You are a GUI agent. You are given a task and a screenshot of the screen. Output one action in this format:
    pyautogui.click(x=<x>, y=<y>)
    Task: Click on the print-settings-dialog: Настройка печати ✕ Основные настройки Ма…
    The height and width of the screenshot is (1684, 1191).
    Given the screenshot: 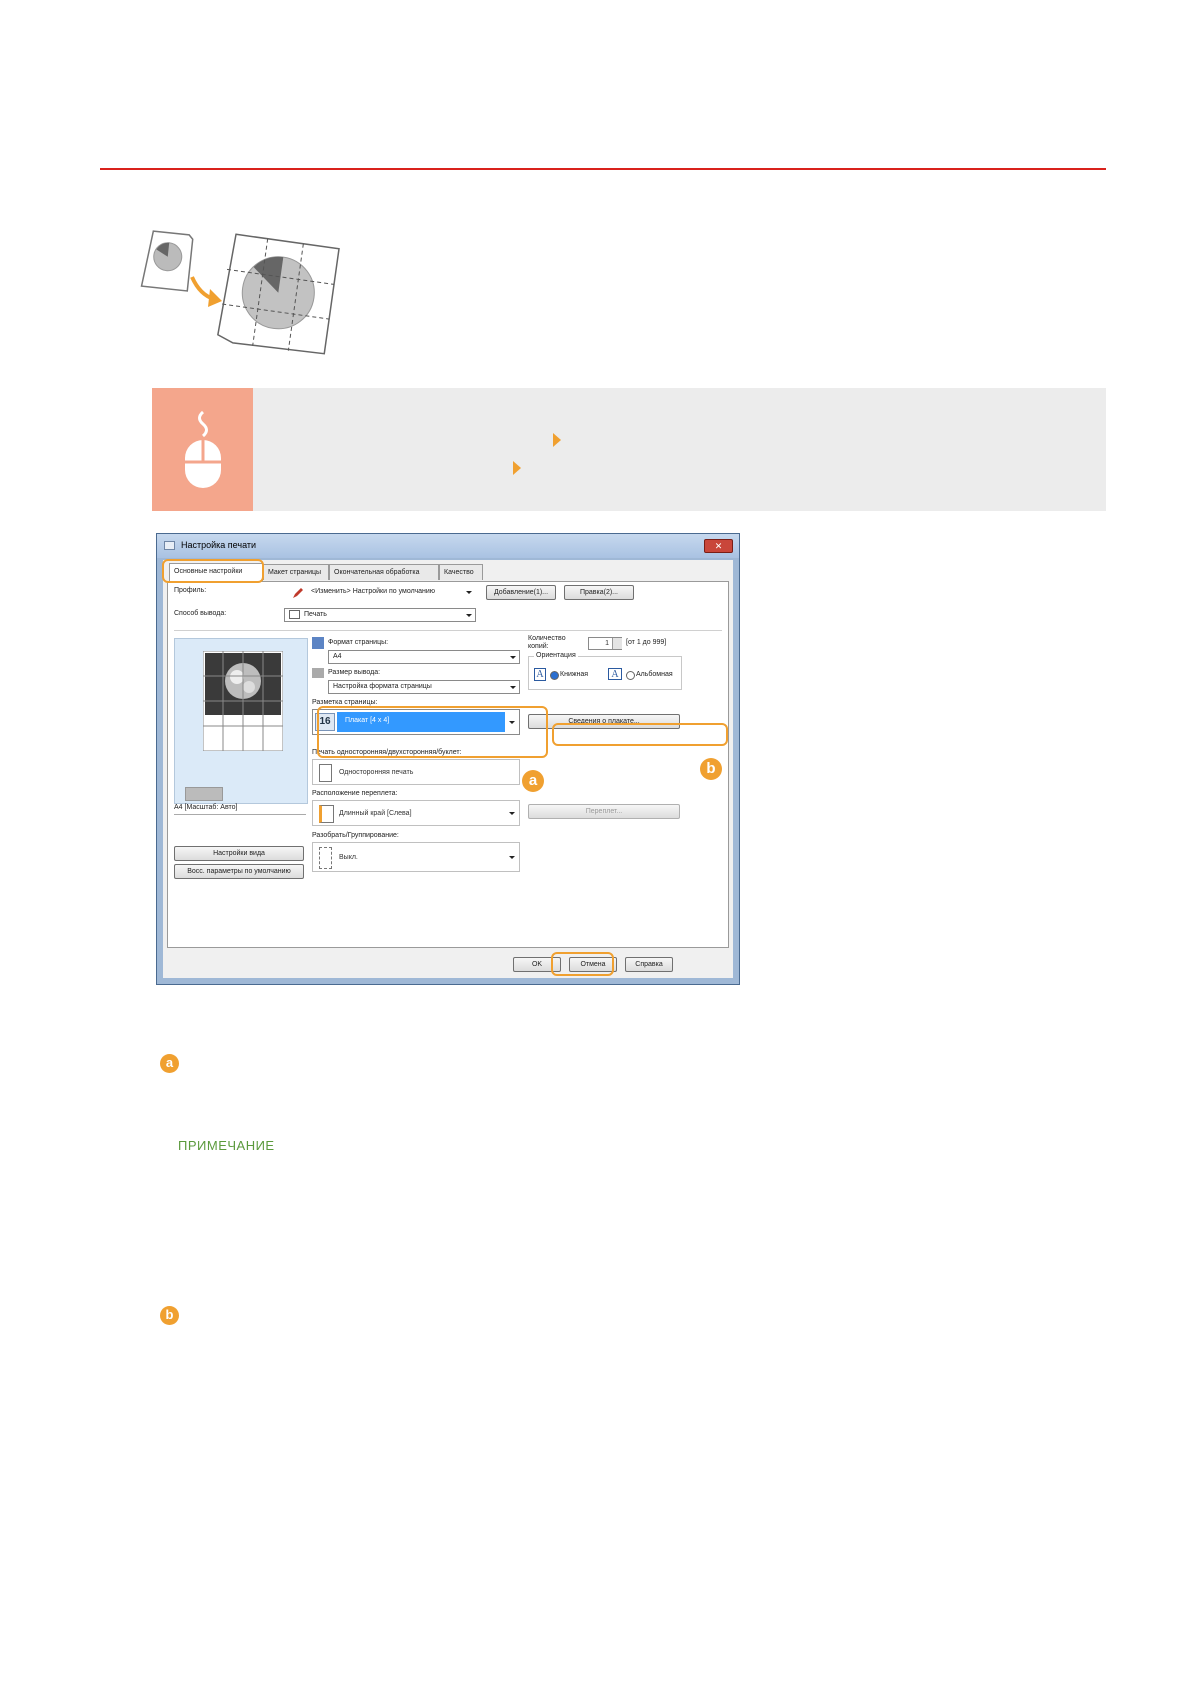 What is the action you would take?
    pyautogui.click(x=448, y=759)
    